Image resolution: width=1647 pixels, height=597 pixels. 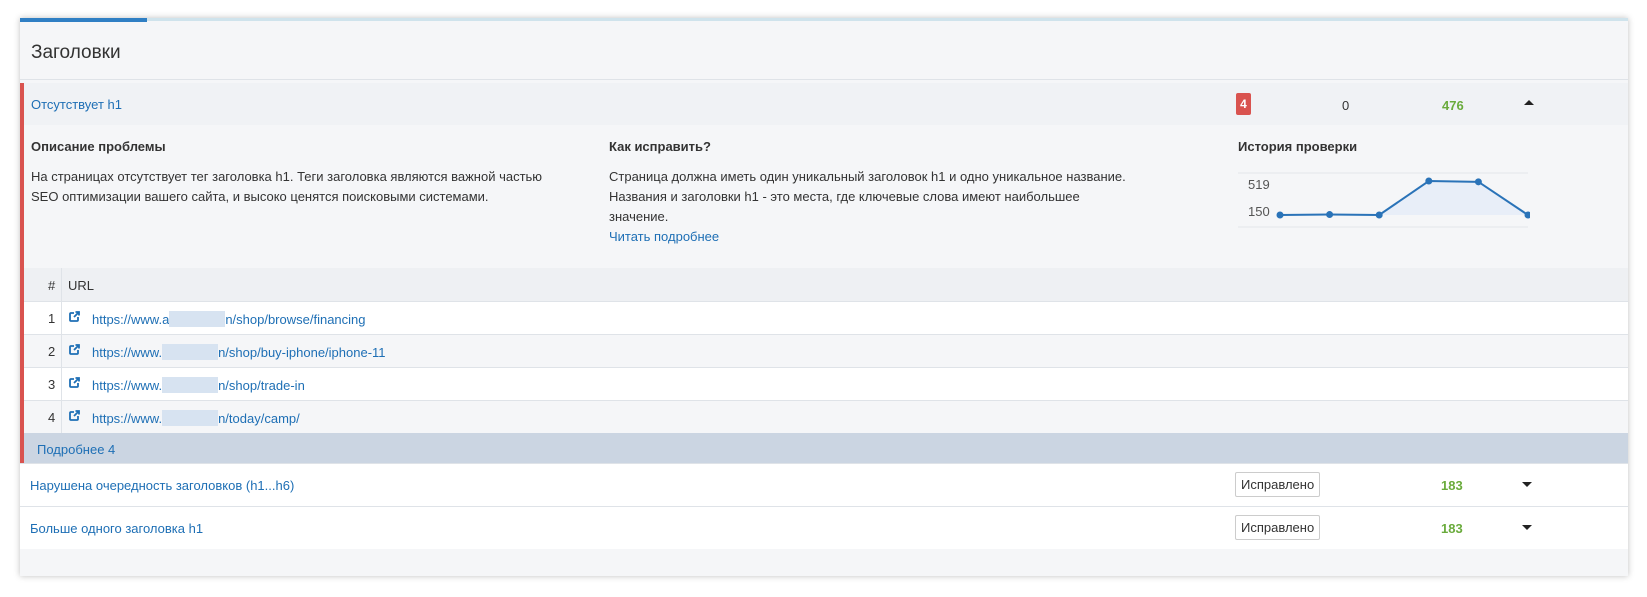 I want to click on ytick-label: 150, so click(x=1259, y=211).